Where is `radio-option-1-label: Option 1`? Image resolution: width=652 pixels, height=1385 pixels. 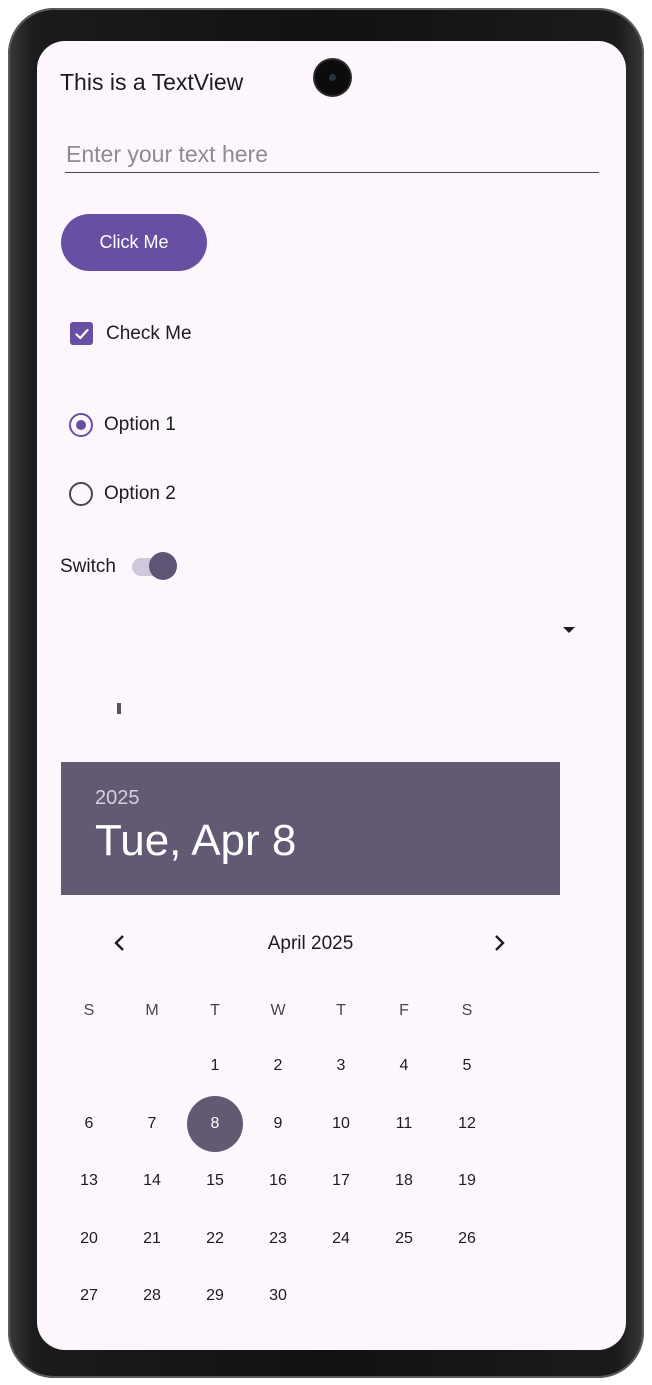 radio-option-1-label: Option 1 is located at coordinates (140, 424).